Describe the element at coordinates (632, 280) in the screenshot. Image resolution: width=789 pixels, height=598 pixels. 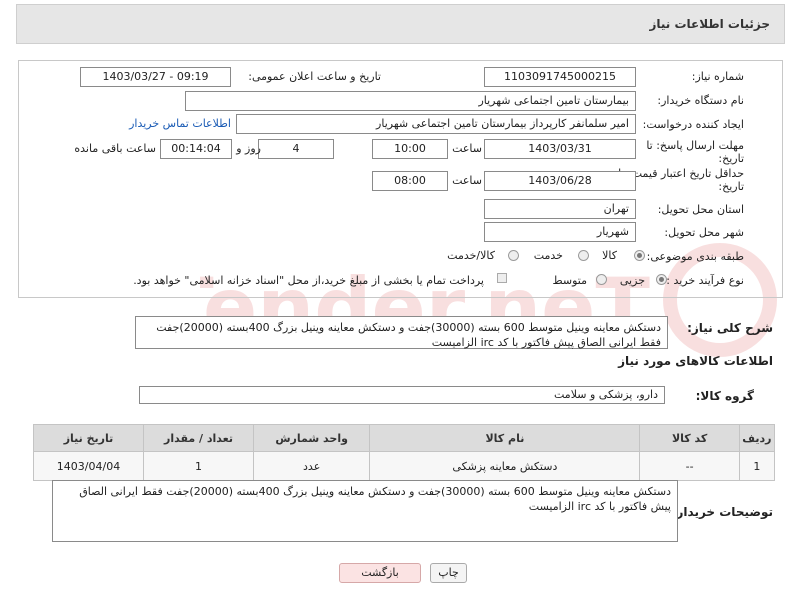
I see `process-option-minor: جزیی` at that location.